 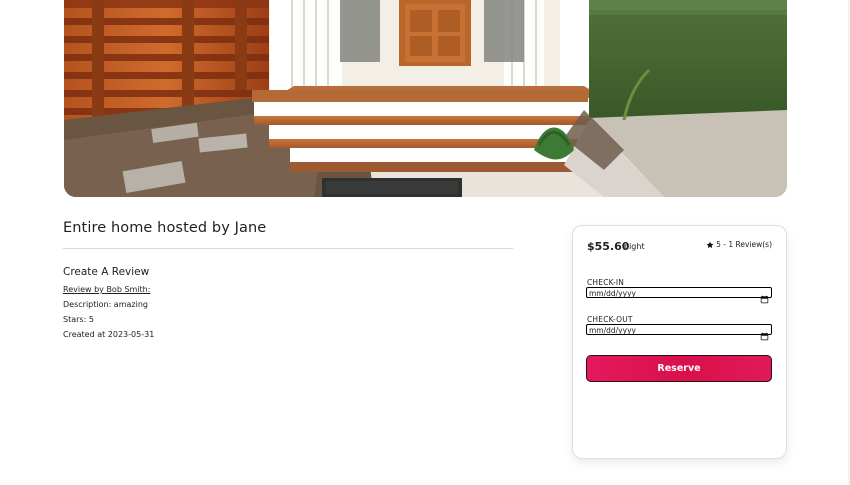 I want to click on rating-text: 5 - 1 Review(s), so click(x=744, y=244).